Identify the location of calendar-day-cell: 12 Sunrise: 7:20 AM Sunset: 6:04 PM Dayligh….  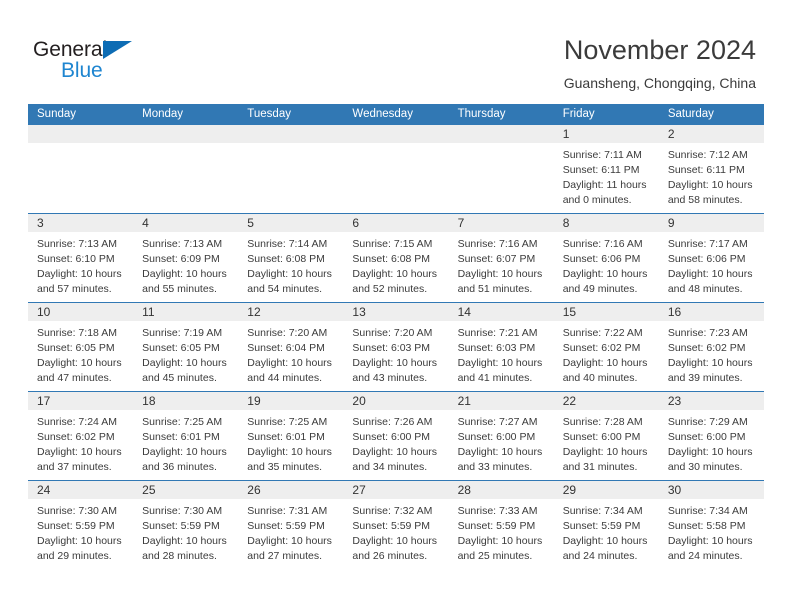
(291, 347).